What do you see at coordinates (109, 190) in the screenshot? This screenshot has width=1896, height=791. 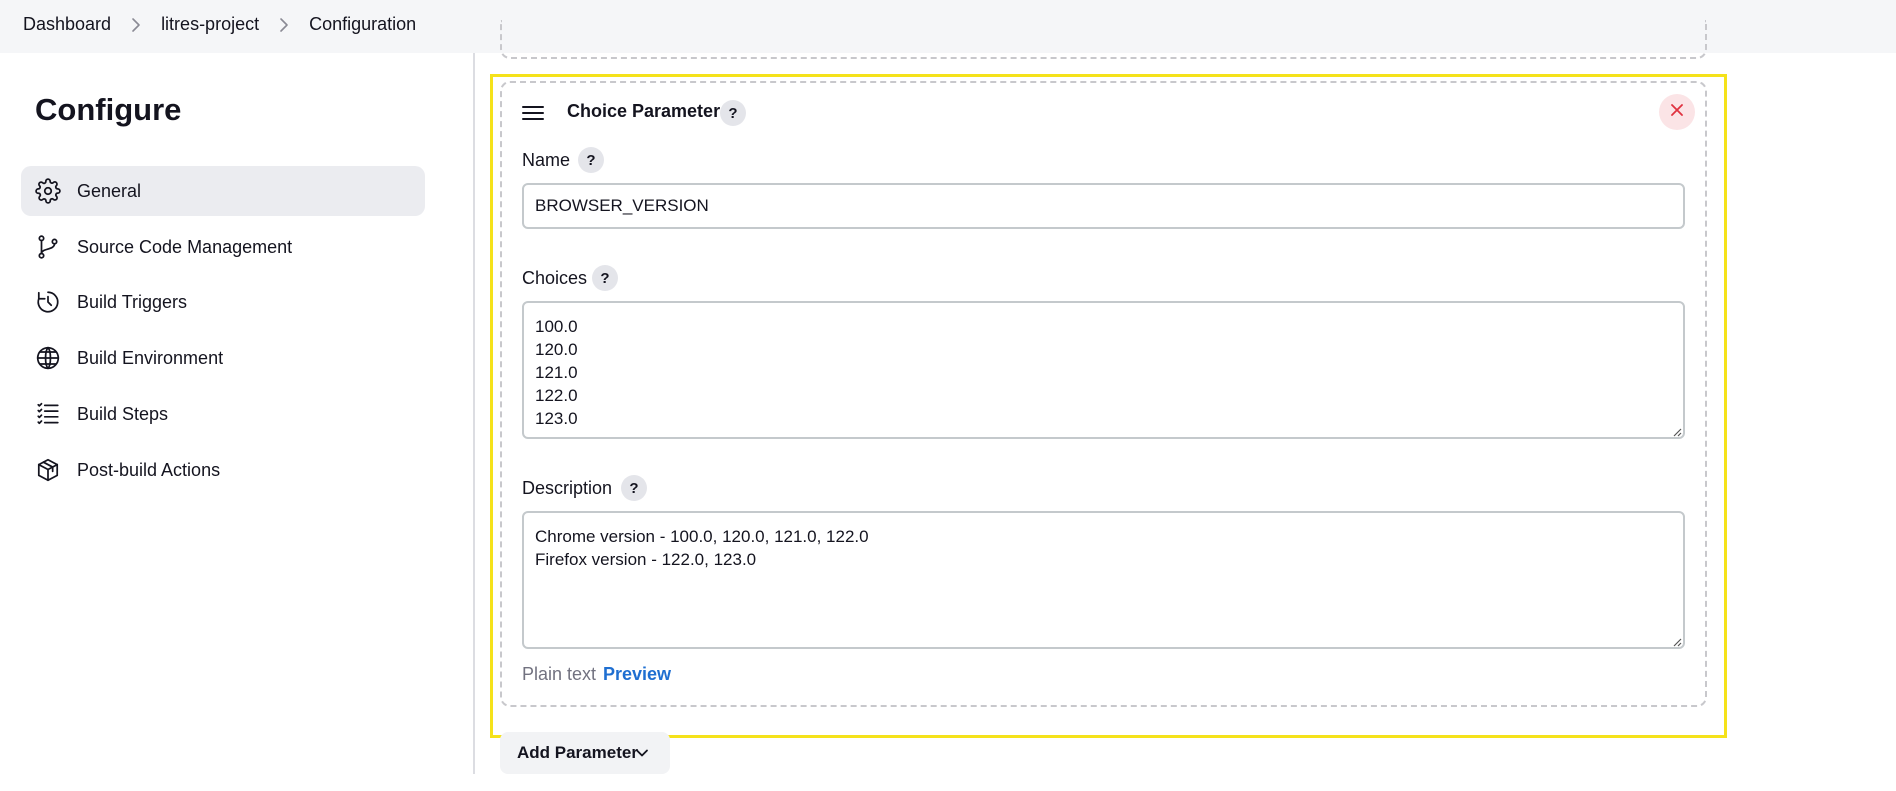 I see `sidebar-item-label: General` at bounding box center [109, 190].